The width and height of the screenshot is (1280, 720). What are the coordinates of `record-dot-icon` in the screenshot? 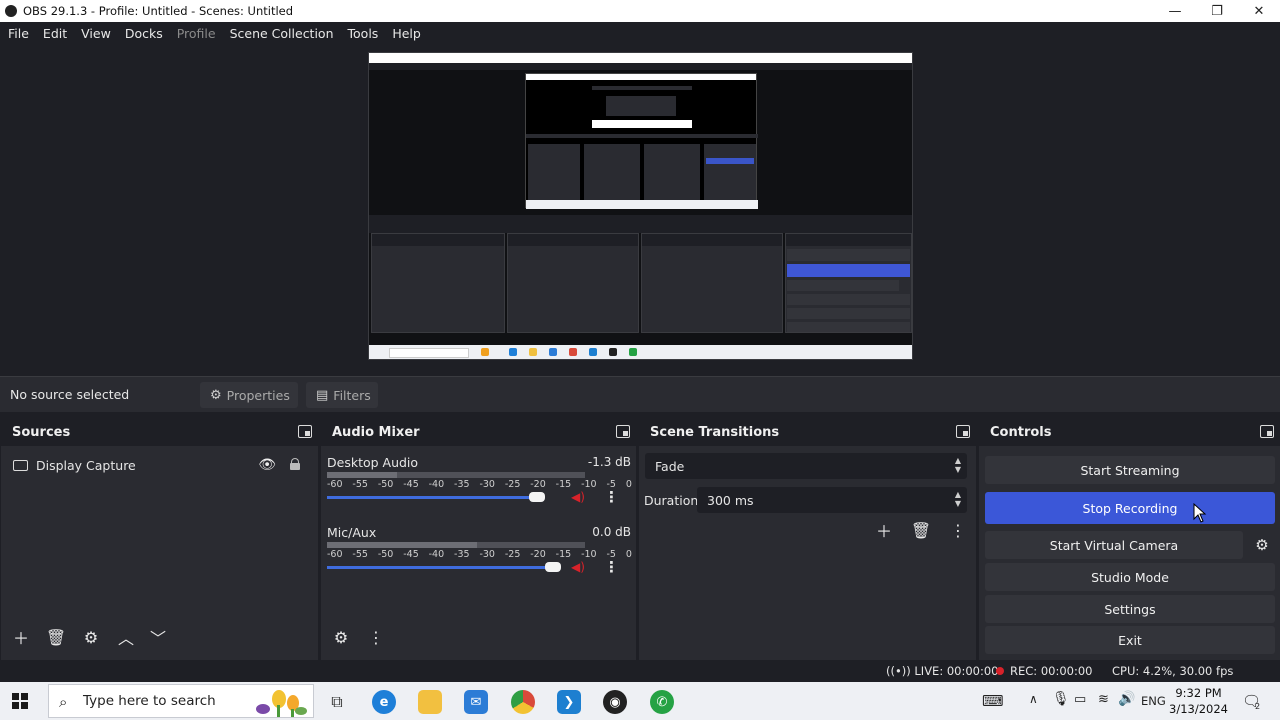 It's located at (1000, 671).